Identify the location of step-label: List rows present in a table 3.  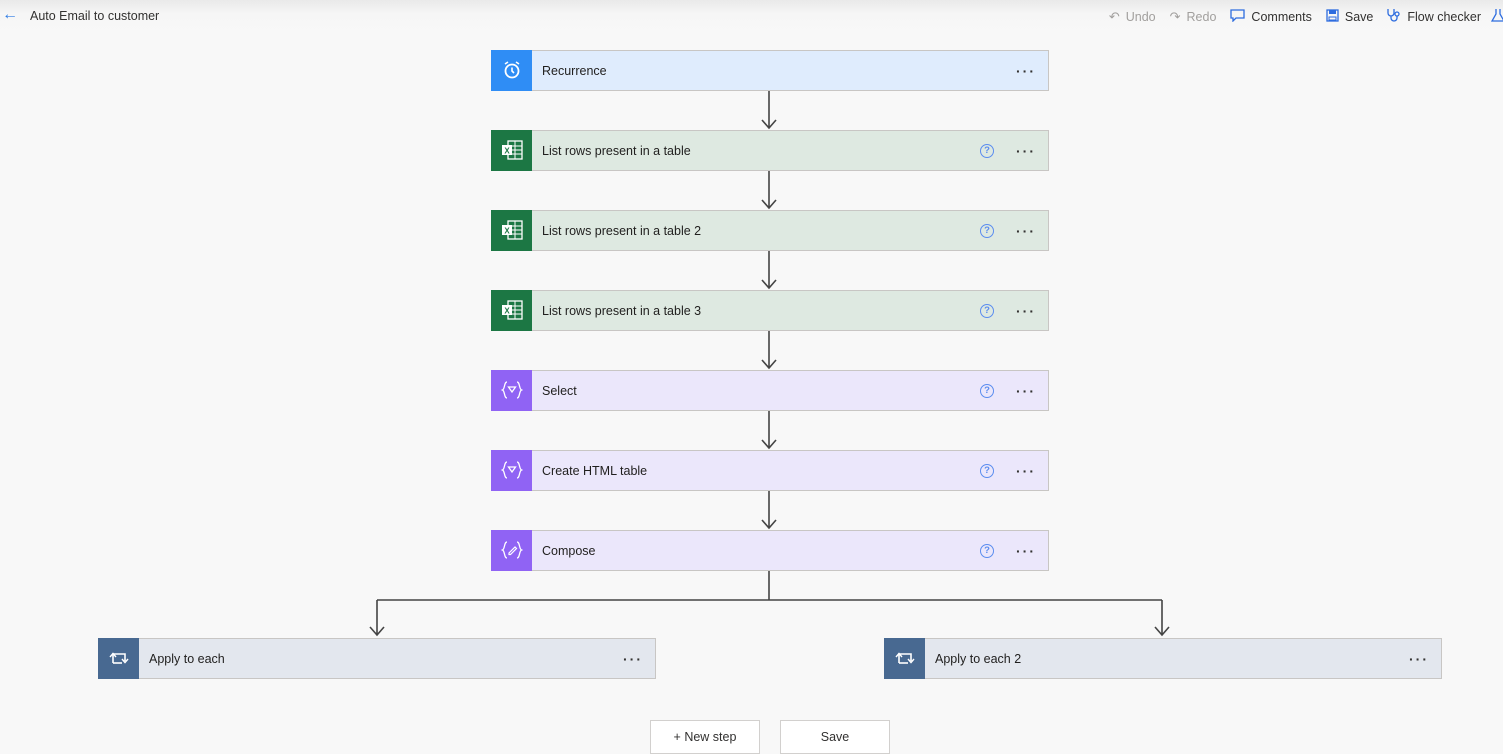
(622, 310).